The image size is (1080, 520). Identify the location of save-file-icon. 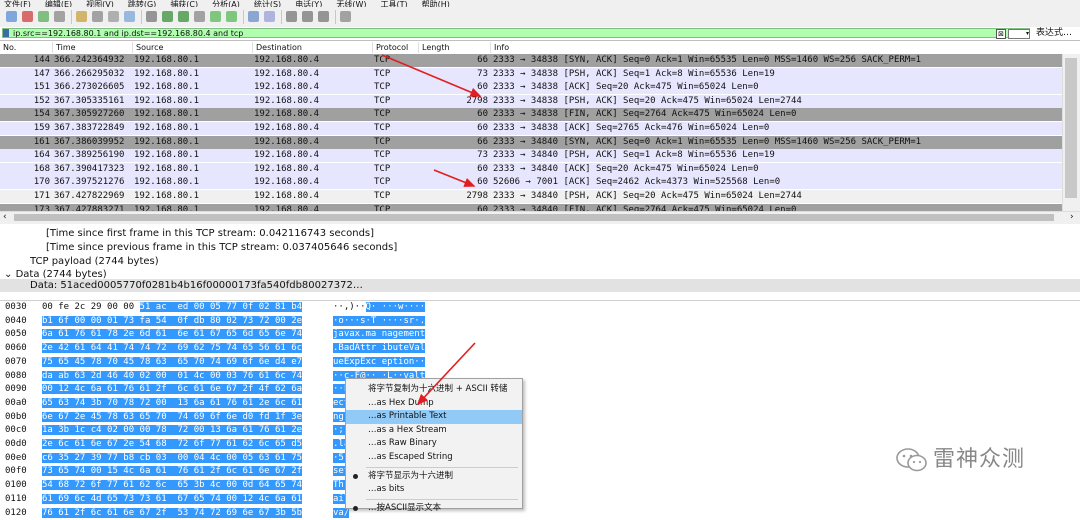
(97, 16).